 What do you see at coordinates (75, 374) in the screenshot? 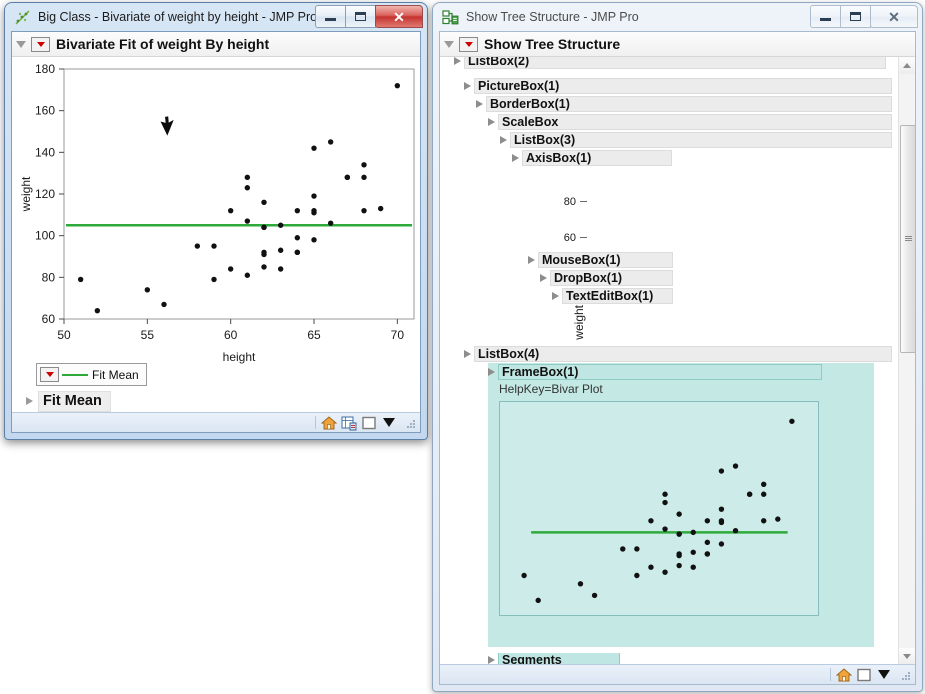
I see `legend-line-swatch` at bounding box center [75, 374].